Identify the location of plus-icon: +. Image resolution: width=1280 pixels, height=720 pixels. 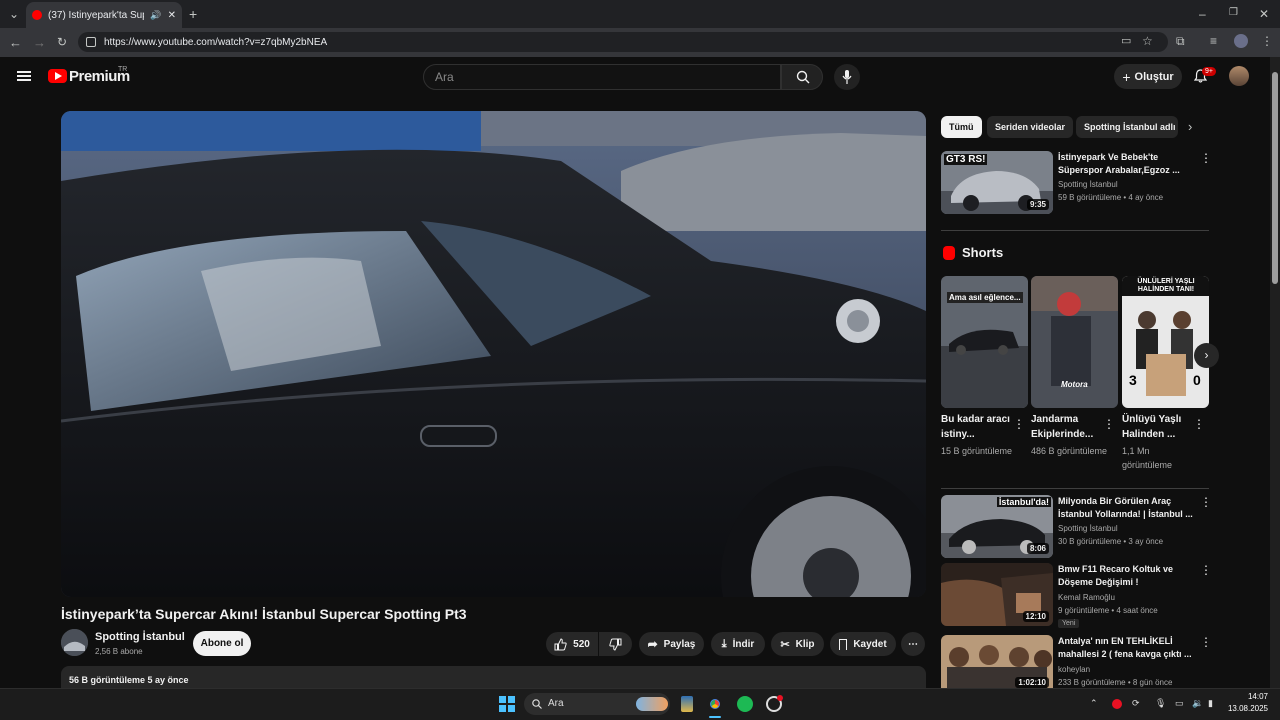
(1126, 76).